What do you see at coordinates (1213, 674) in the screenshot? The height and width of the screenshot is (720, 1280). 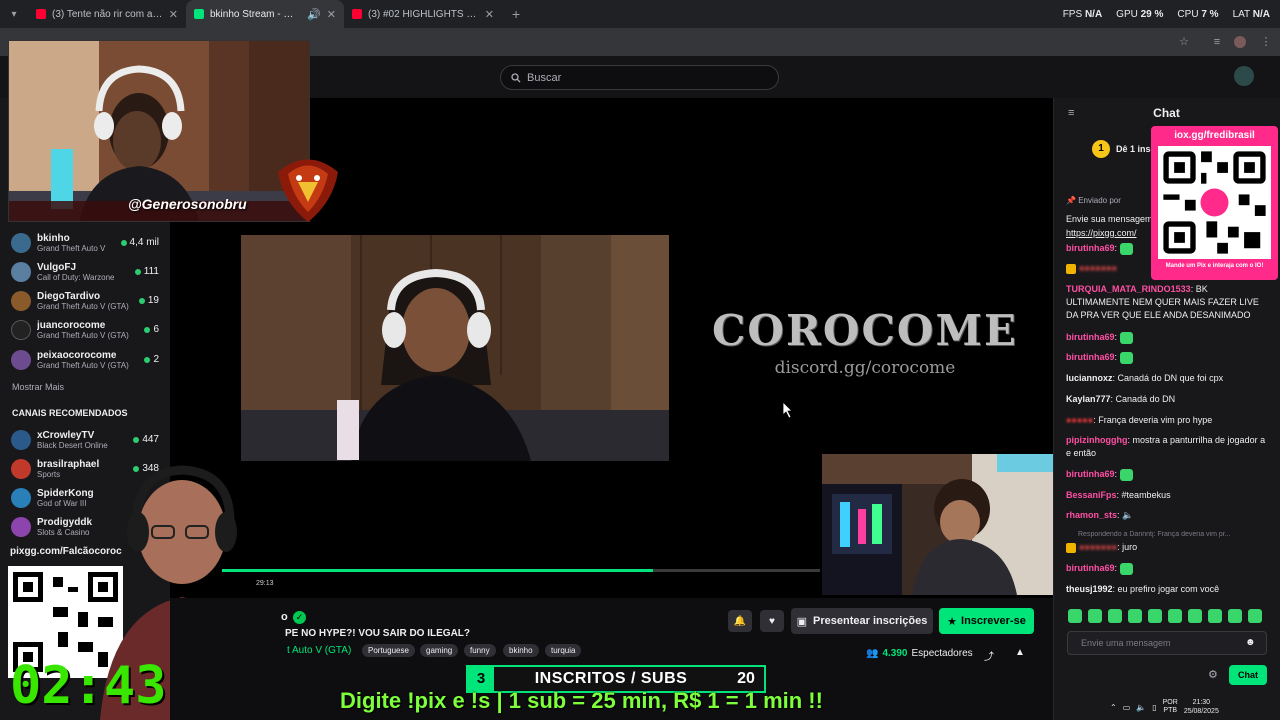 I see `chat-settings-gear-icon: ⚙` at bounding box center [1213, 674].